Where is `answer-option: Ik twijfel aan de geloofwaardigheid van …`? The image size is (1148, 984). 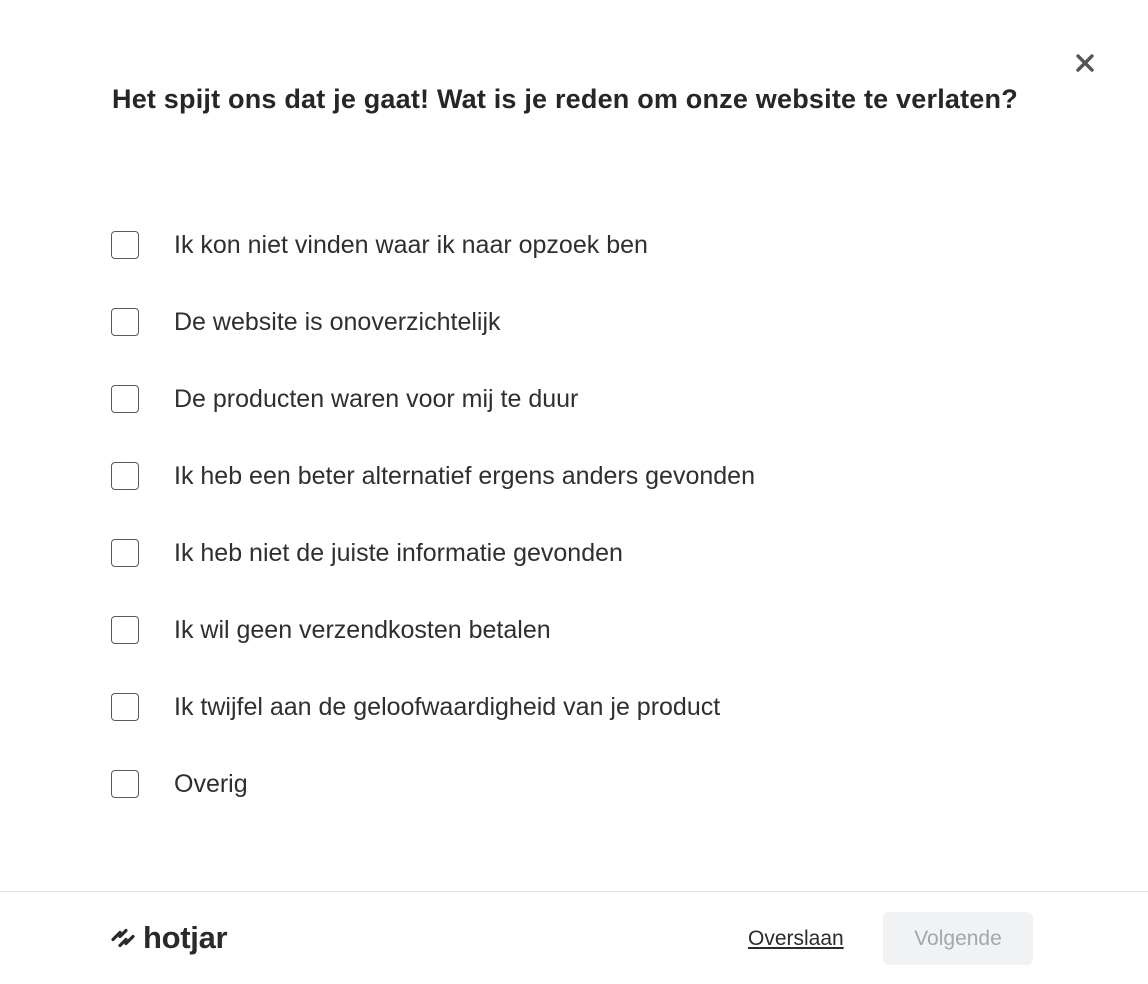 answer-option: Ik twijfel aan de geloofwaardigheid van … is located at coordinates (561, 706).